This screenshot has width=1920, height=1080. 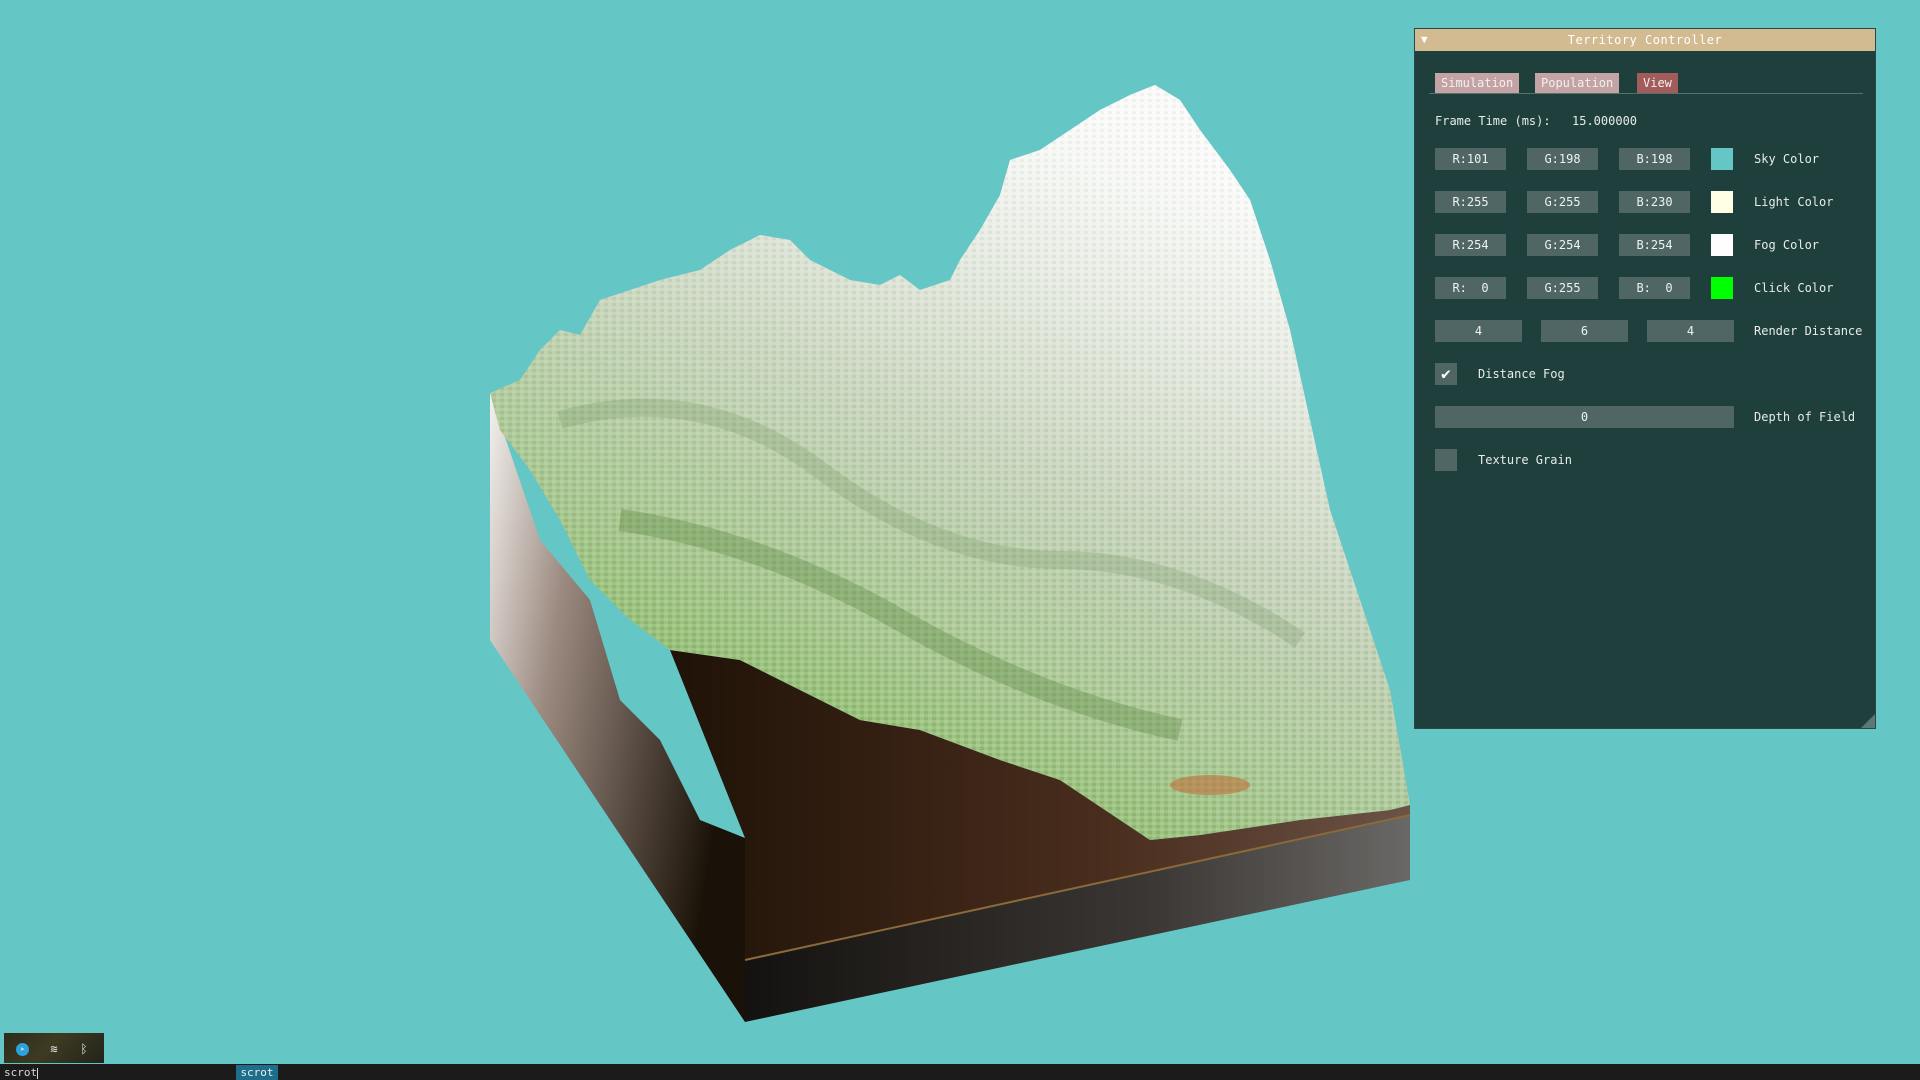 I want to click on click-color-r-field: R: 0, so click(x=1470, y=288).